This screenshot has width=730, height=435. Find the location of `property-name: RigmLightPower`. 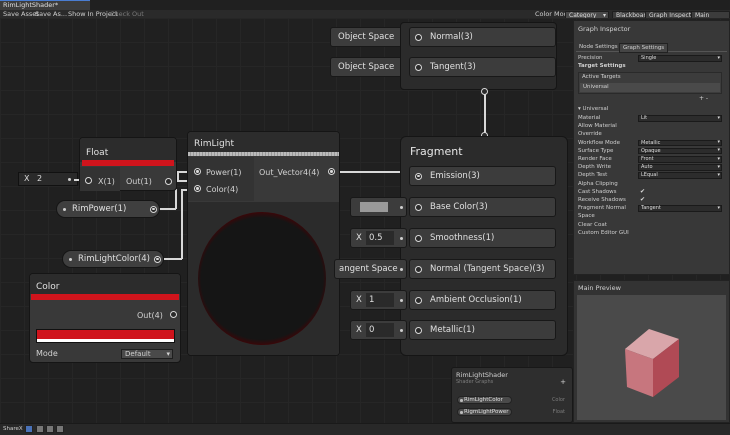

property-name: RigmLightPower is located at coordinates (486, 412).